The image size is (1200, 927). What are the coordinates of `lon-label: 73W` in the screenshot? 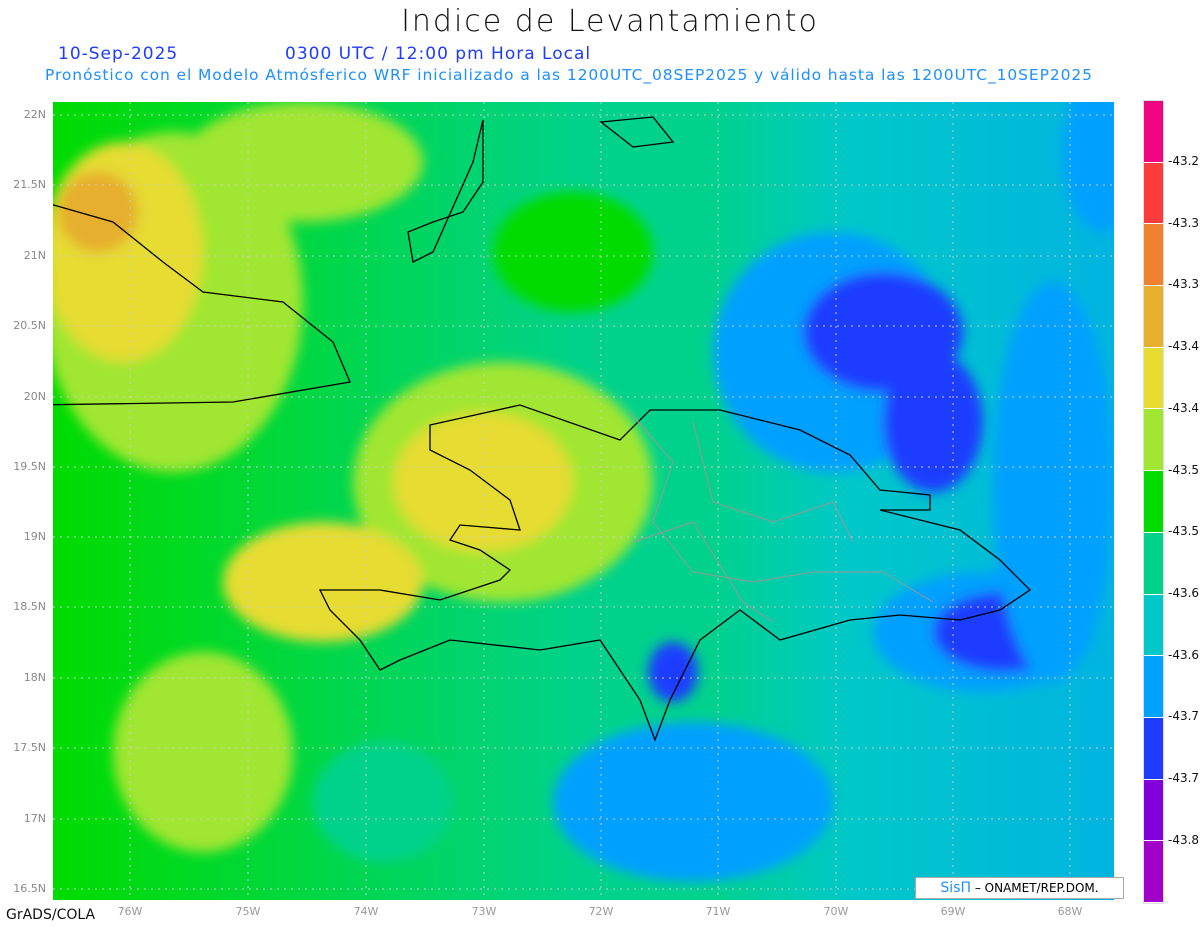 It's located at (484, 911).